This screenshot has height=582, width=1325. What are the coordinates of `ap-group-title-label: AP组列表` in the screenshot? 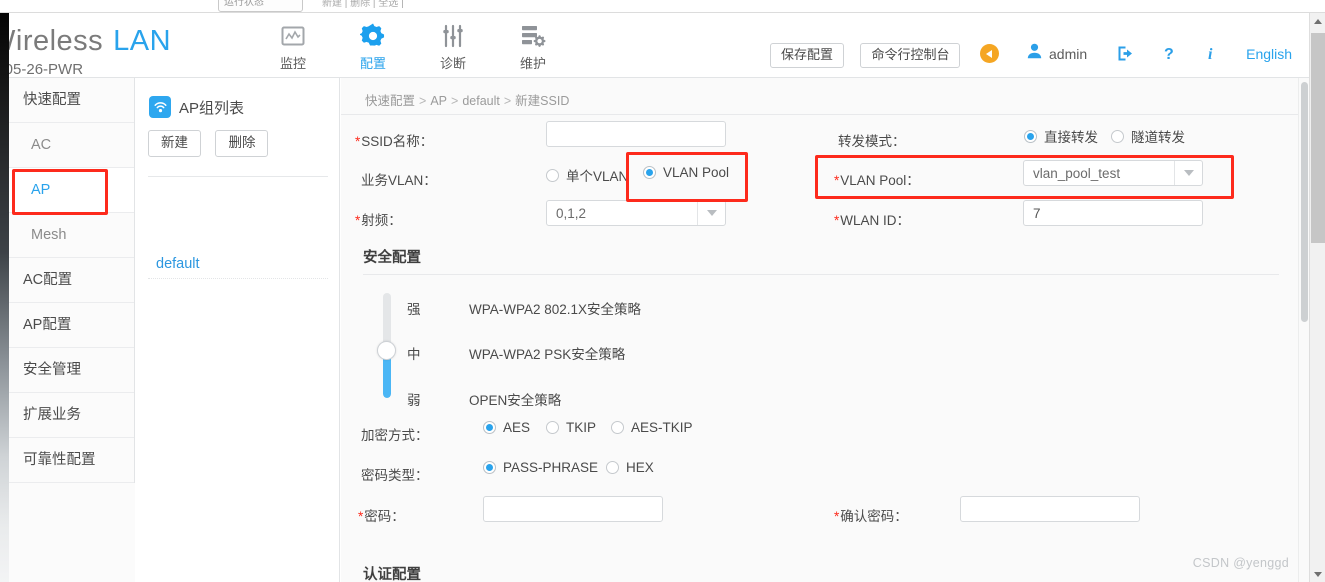 It's located at (212, 108).